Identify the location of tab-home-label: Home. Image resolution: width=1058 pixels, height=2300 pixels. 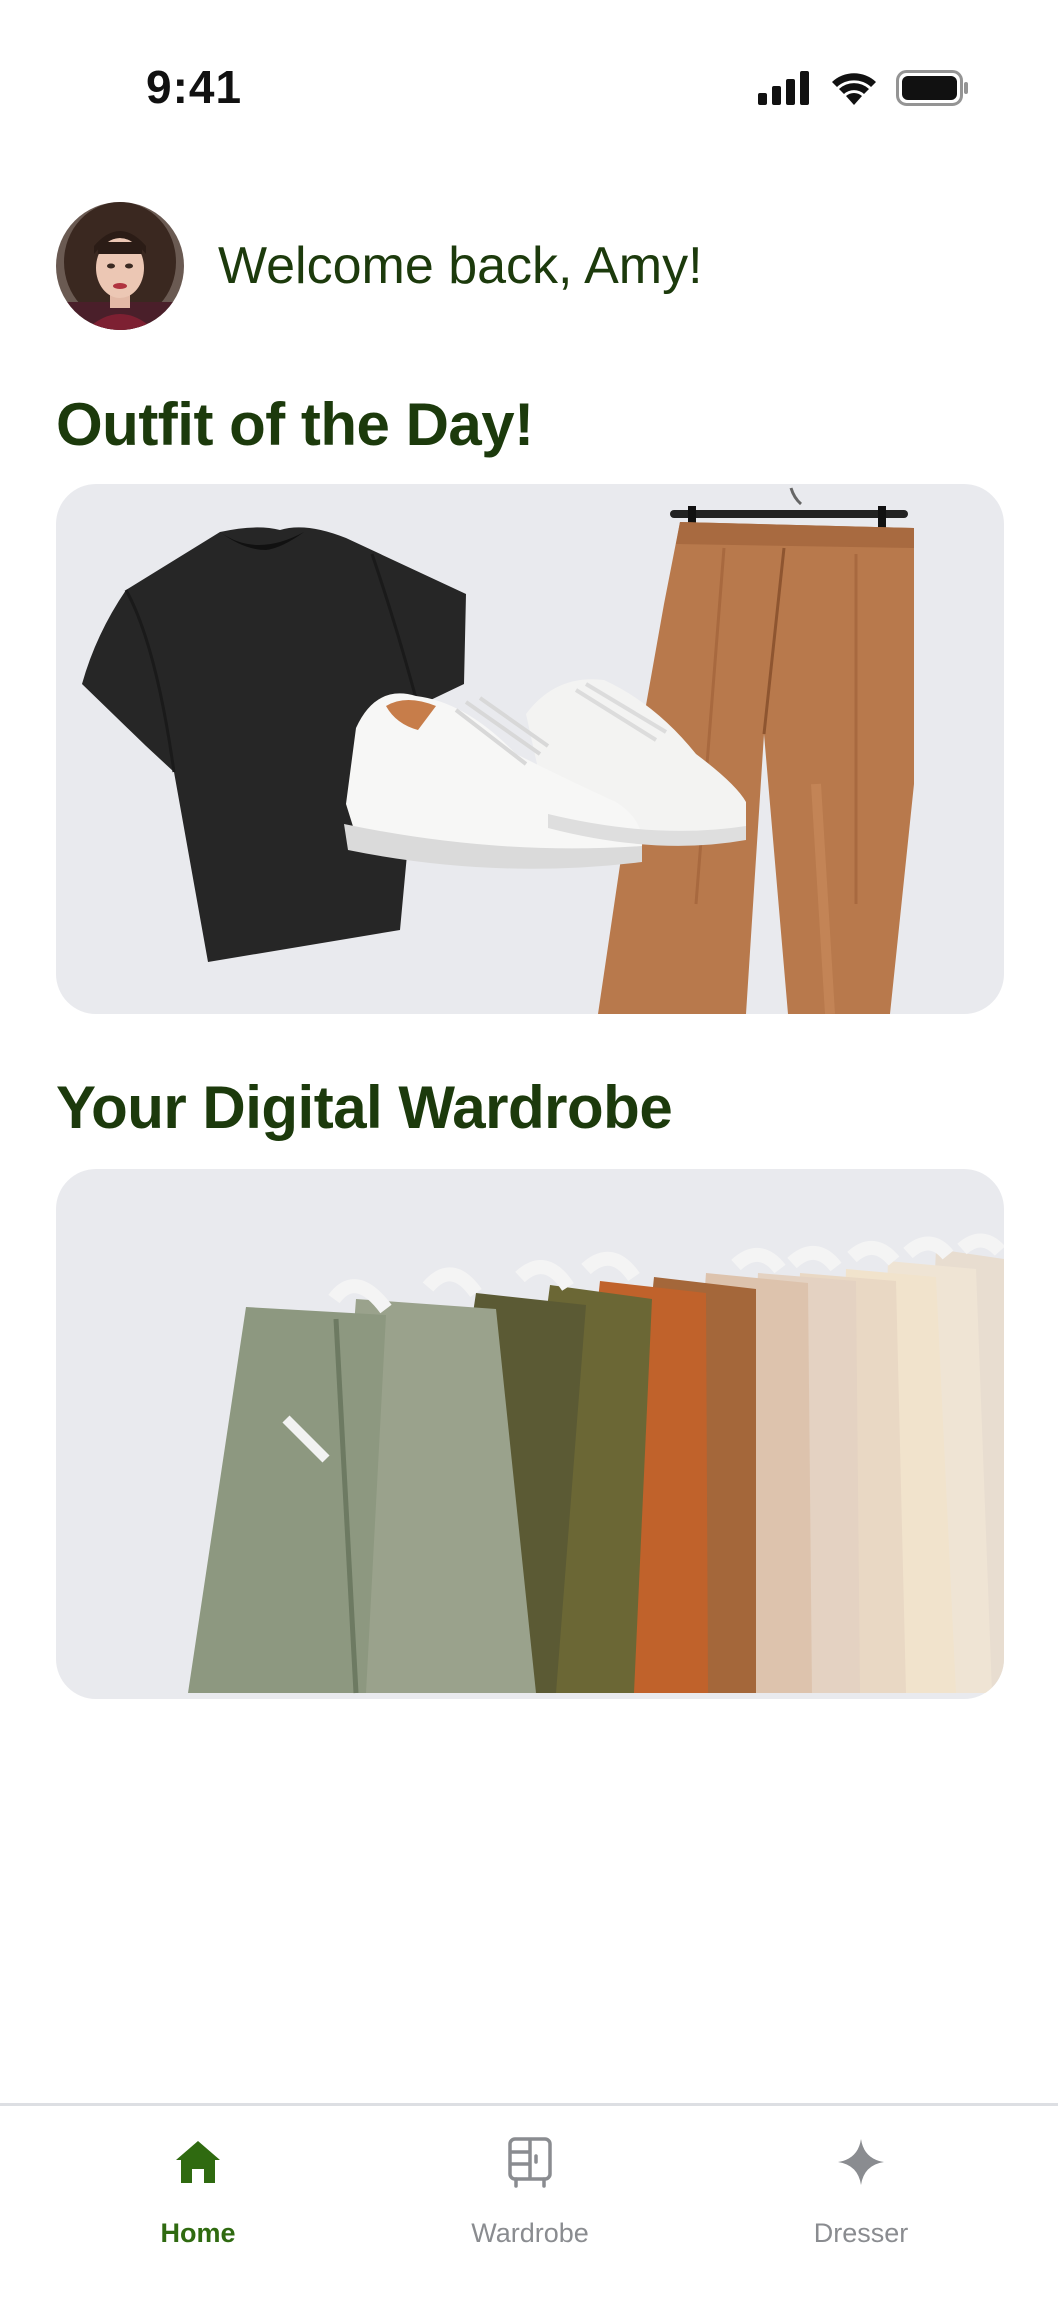
(198, 2233).